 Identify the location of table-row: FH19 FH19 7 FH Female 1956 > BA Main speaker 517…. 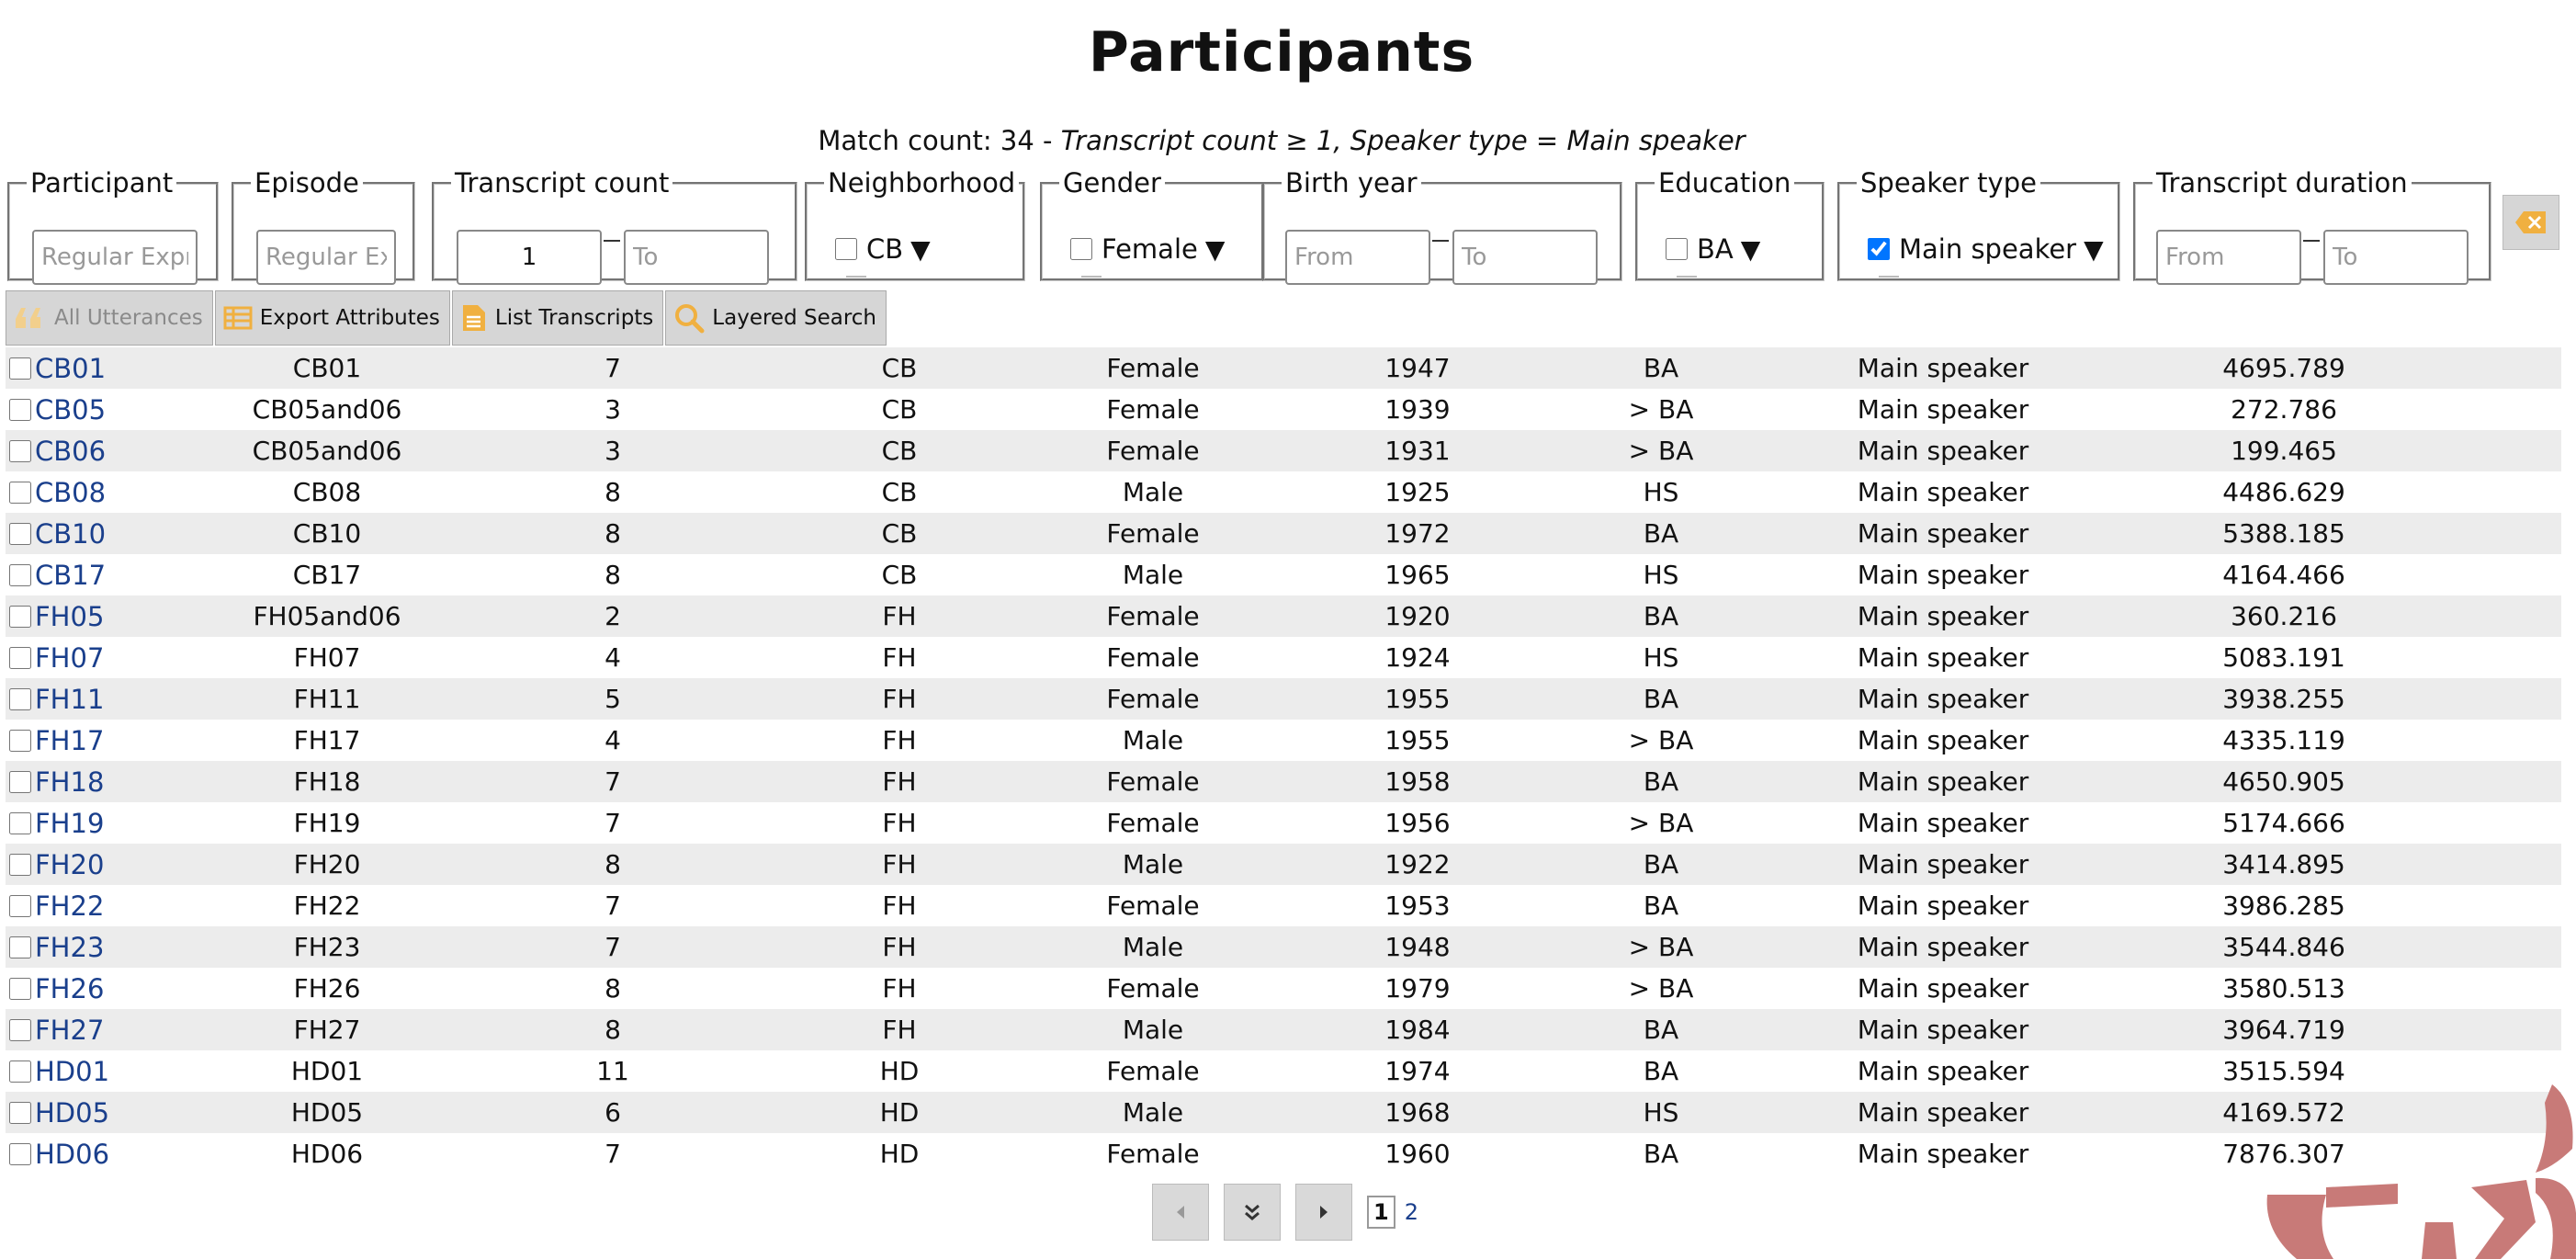
(1283, 823).